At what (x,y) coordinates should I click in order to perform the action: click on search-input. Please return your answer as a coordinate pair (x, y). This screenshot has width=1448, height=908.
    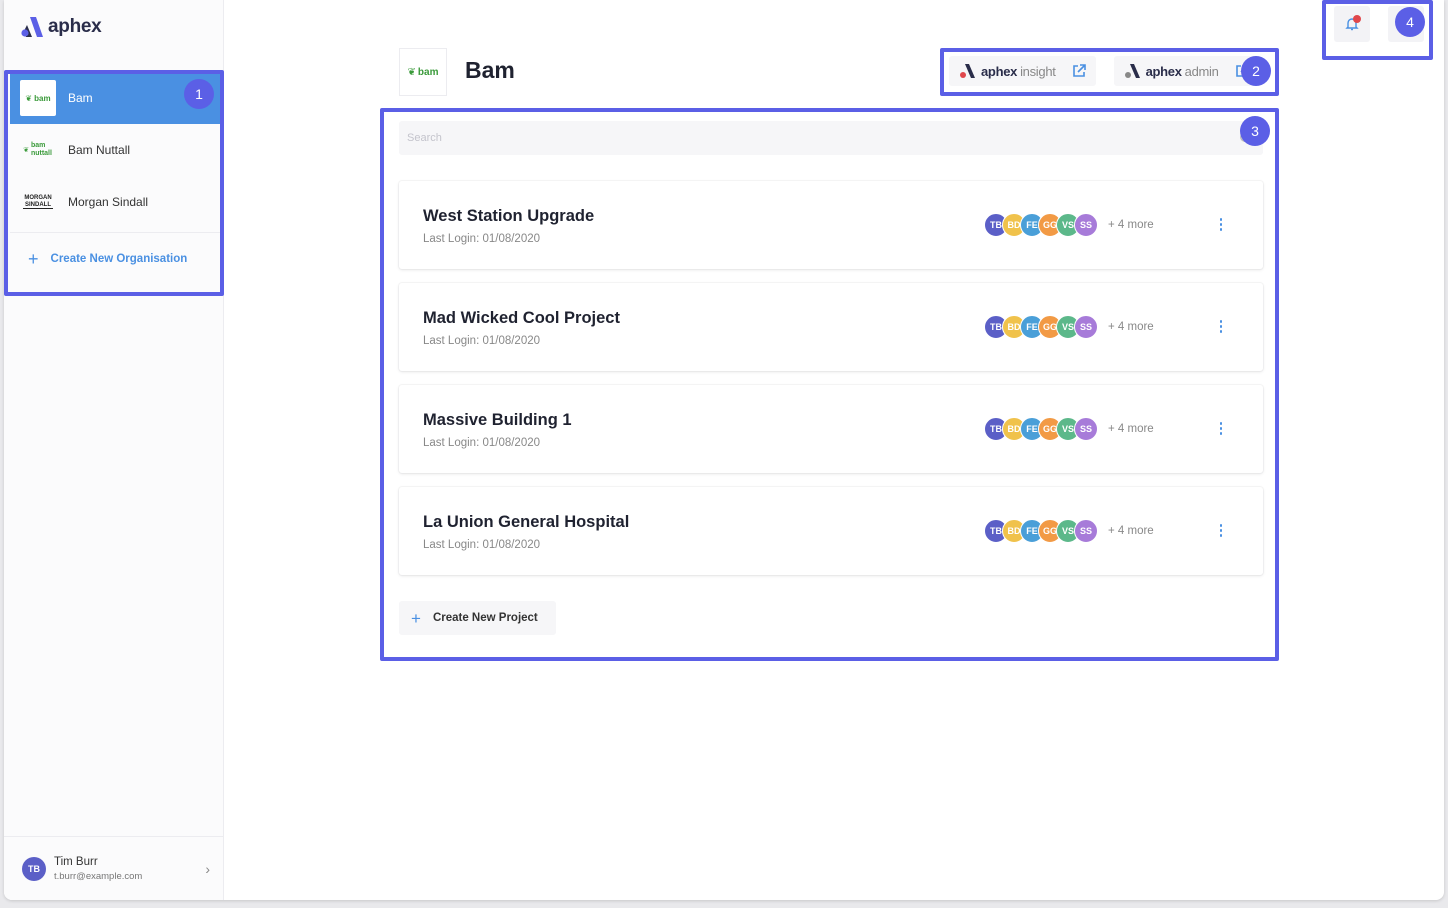
    Looking at the image, I should click on (831, 138).